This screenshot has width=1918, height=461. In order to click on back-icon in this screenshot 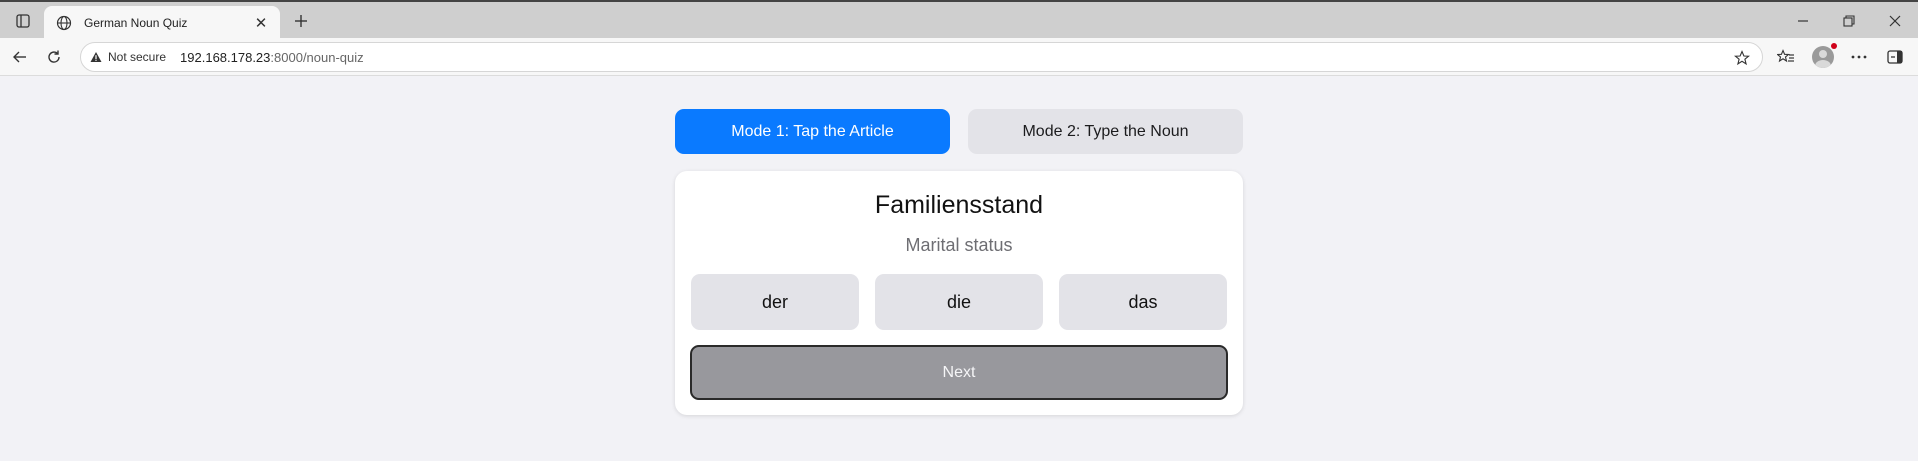, I will do `click(20, 57)`.